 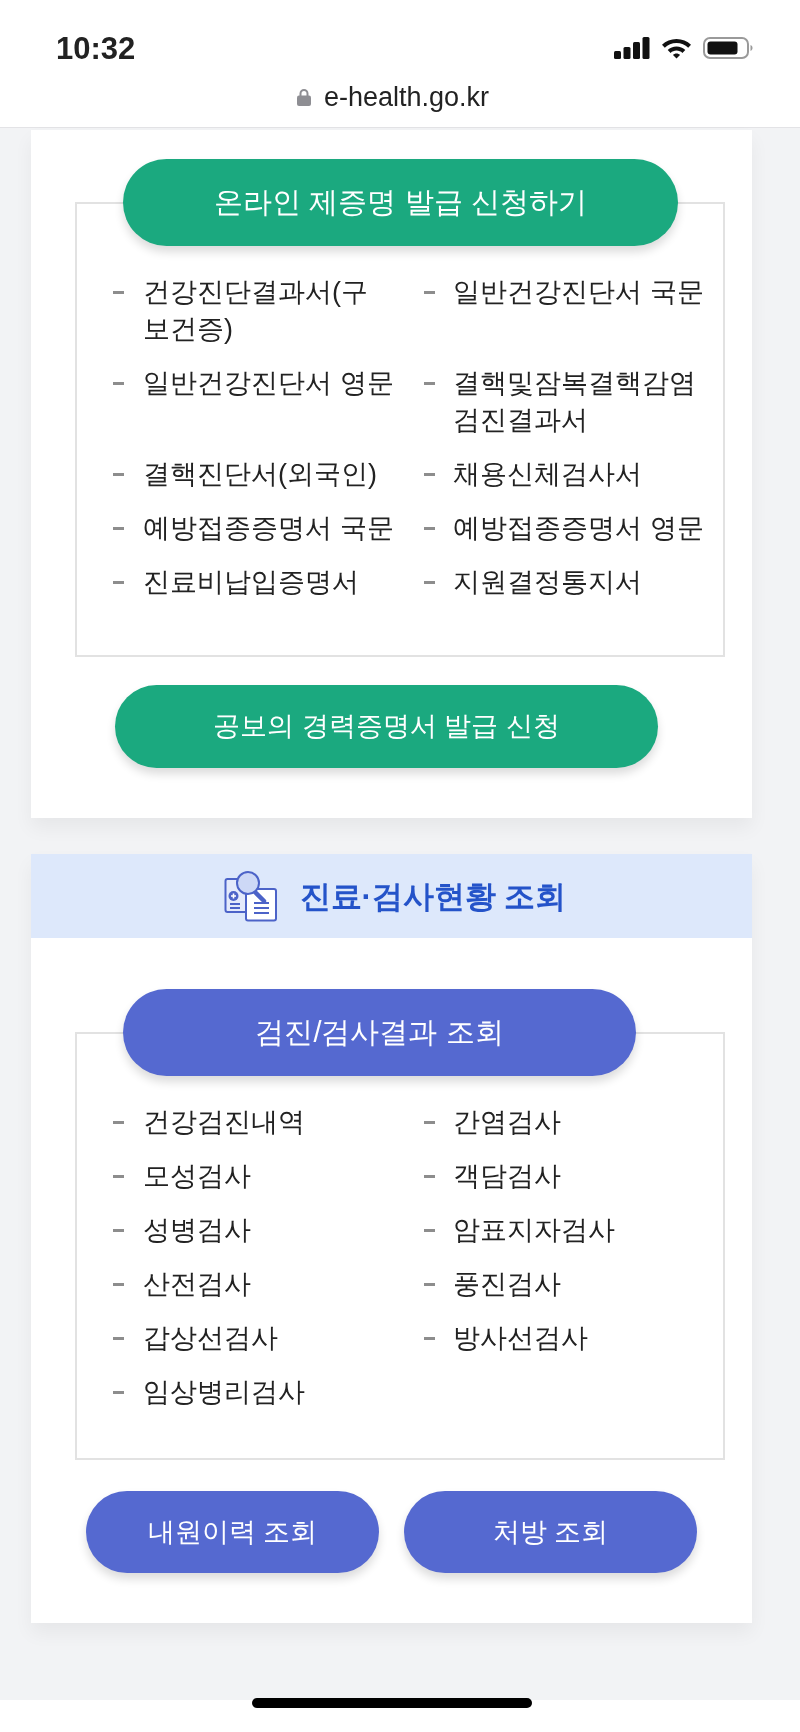 I want to click on battery-icon, so click(x=728, y=48).